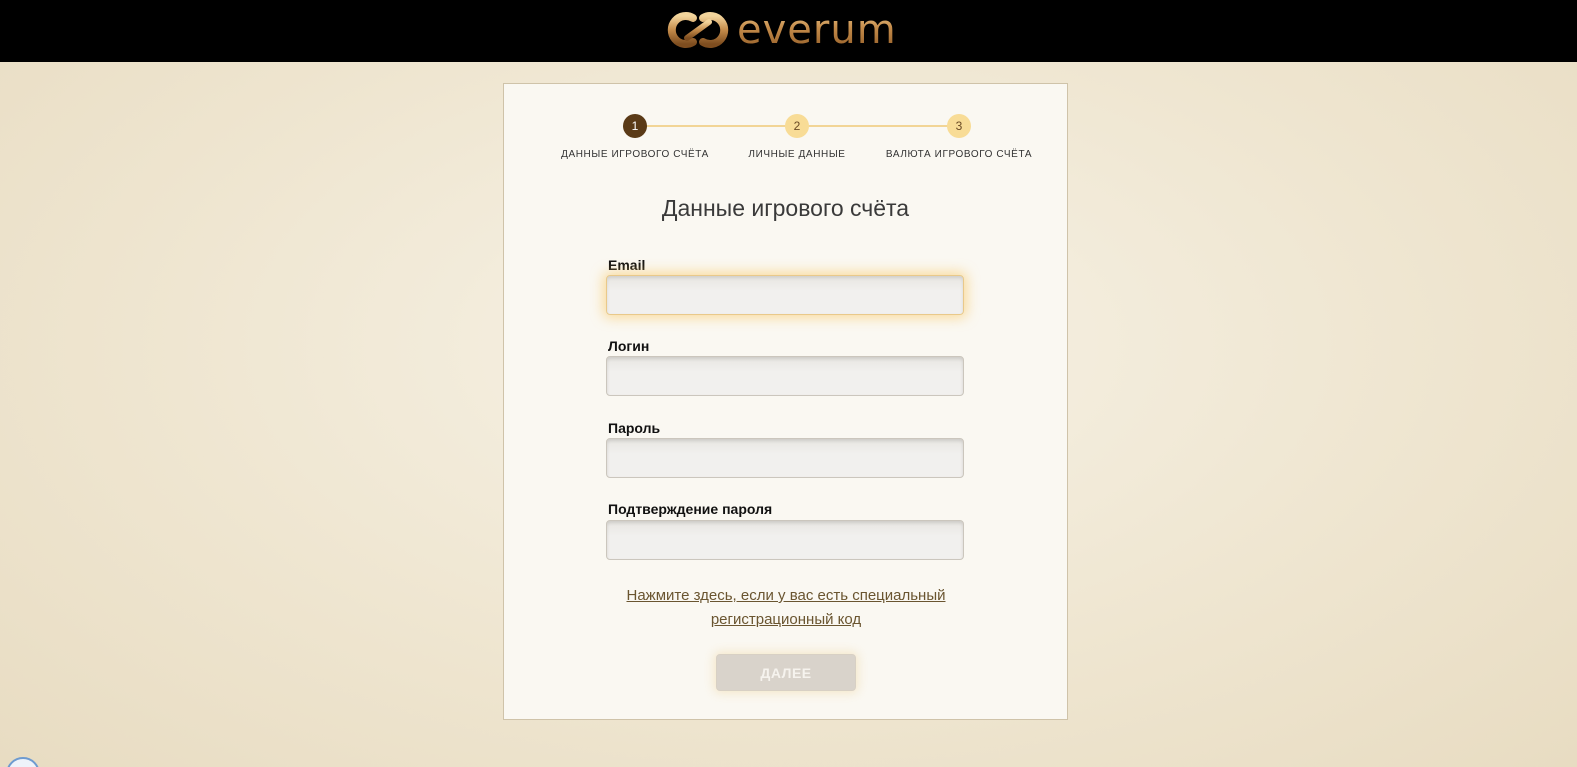  What do you see at coordinates (959, 154) in the screenshot?
I see `step-3-label: ВАЛЮТА ИГРОВОГО СЧЁТА` at bounding box center [959, 154].